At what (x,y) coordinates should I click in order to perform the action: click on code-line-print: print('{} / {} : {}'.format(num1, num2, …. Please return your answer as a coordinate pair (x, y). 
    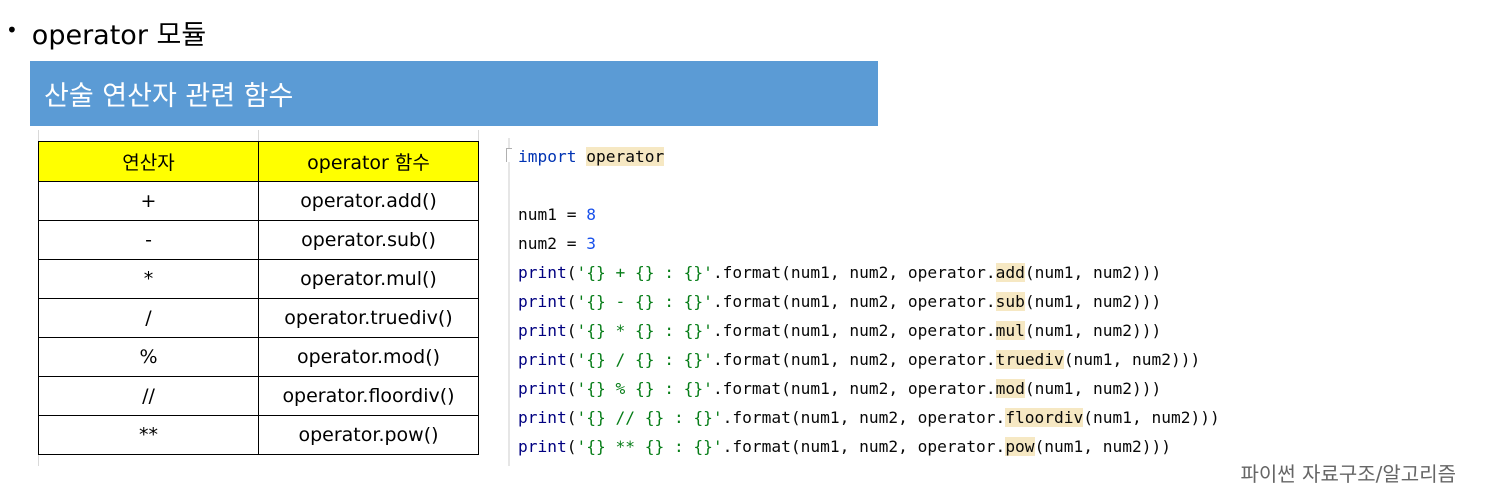
    Looking at the image, I should click on (869, 359).